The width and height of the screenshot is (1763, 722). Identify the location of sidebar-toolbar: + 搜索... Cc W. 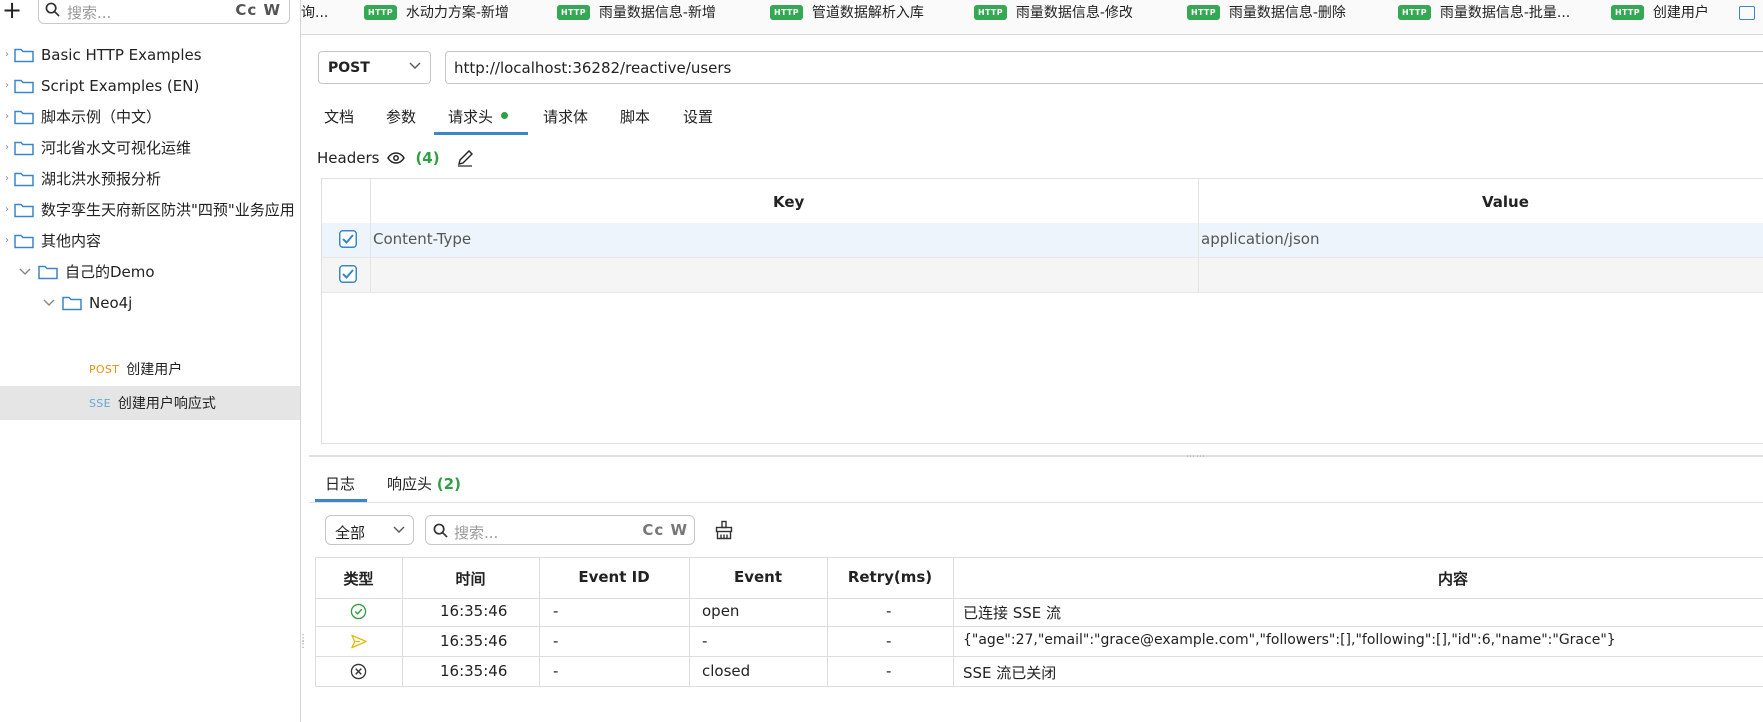
(150, 13).